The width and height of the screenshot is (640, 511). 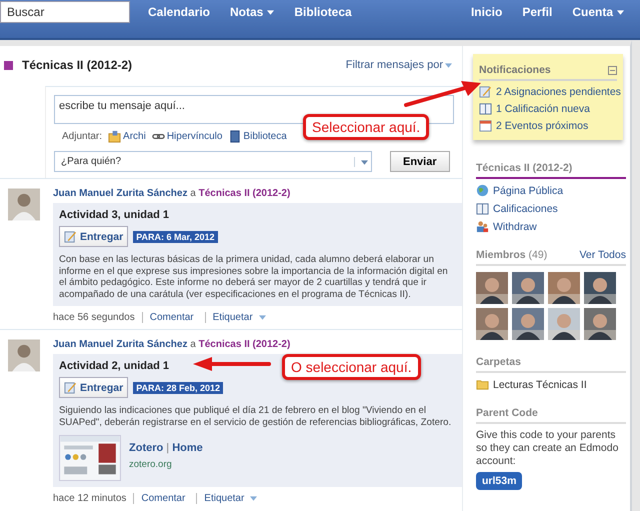 What do you see at coordinates (612, 70) in the screenshot?
I see `collapse-icon` at bounding box center [612, 70].